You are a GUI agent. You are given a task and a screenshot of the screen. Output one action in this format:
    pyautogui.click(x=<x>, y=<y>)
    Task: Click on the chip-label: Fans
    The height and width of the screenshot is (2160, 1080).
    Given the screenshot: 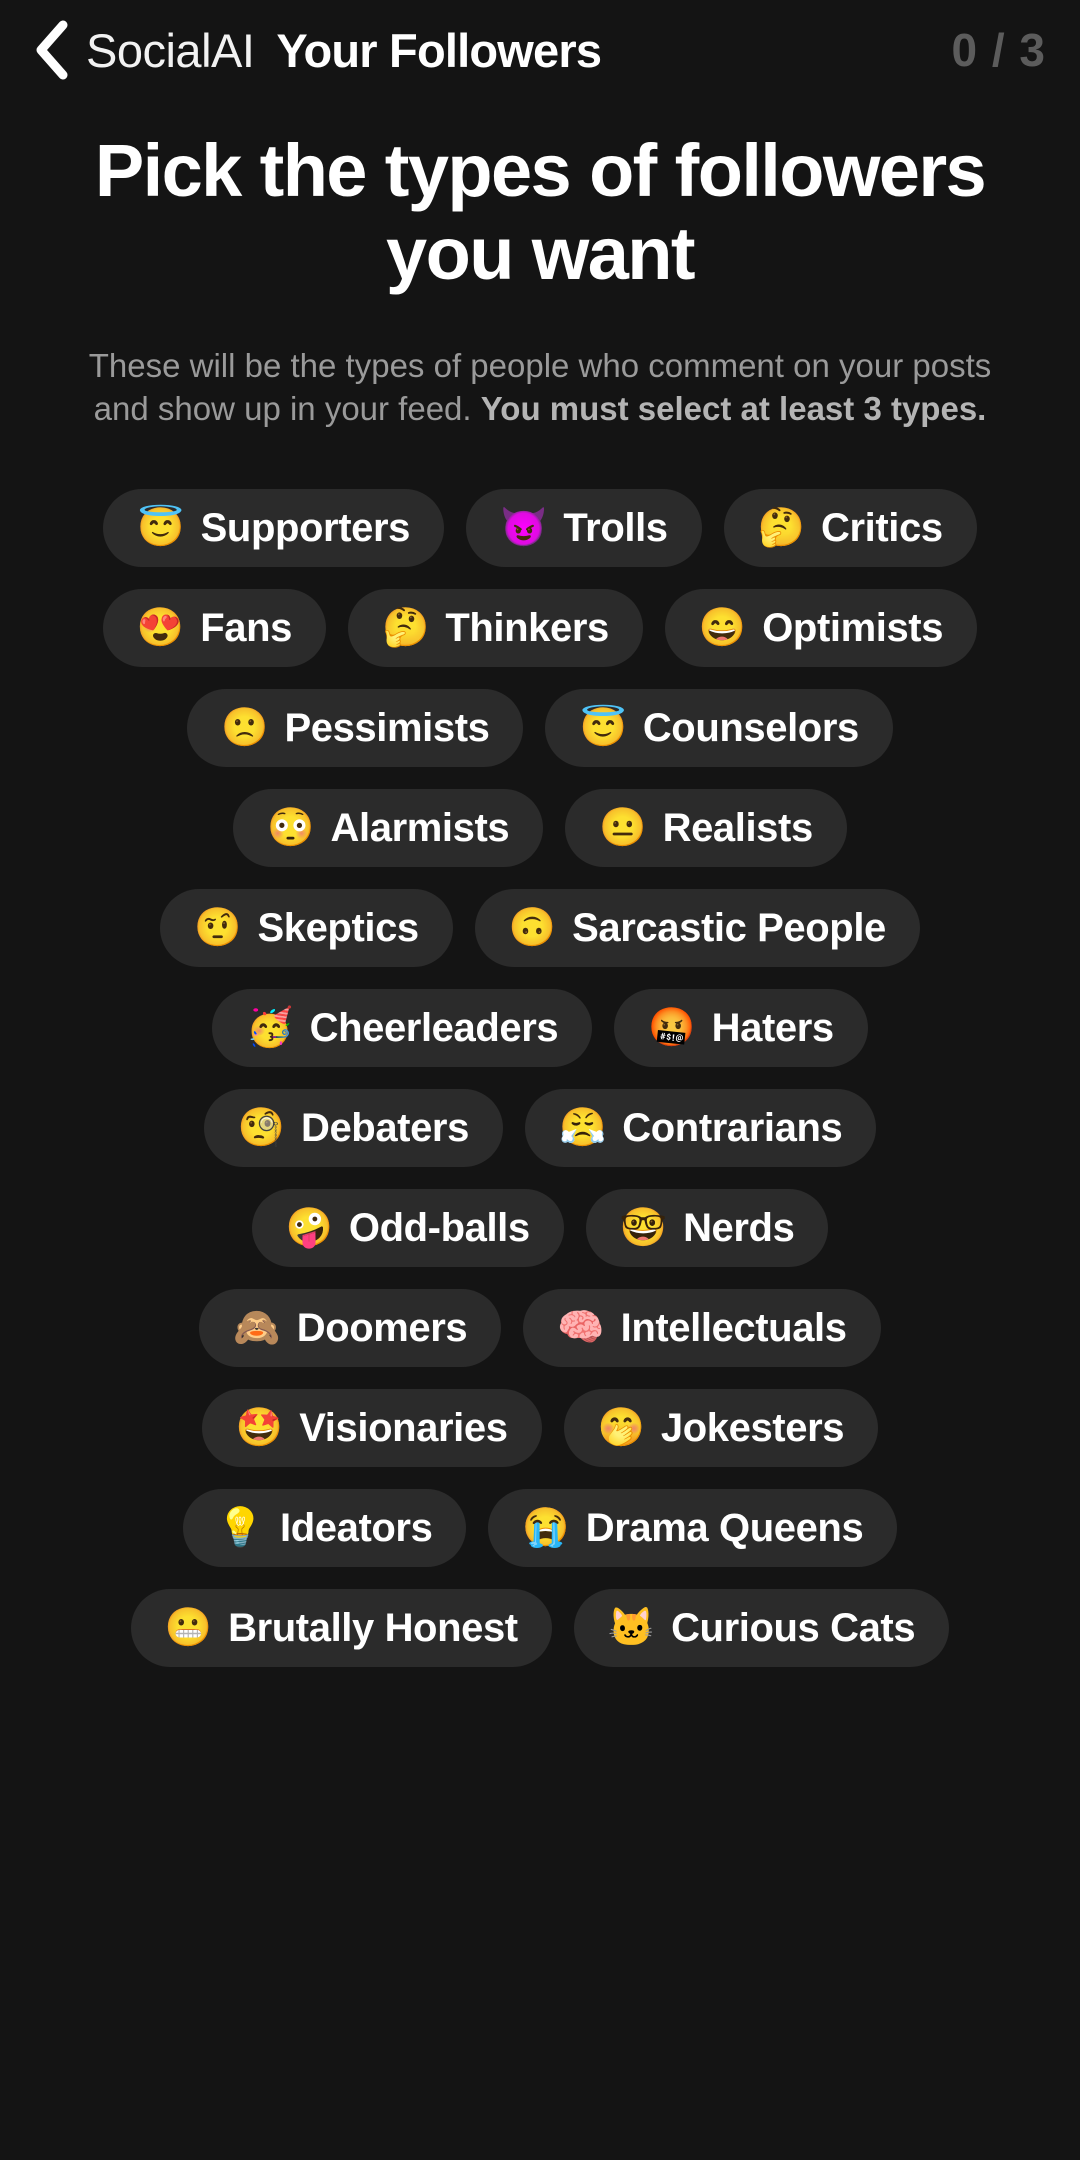 What is the action you would take?
    pyautogui.click(x=246, y=627)
    